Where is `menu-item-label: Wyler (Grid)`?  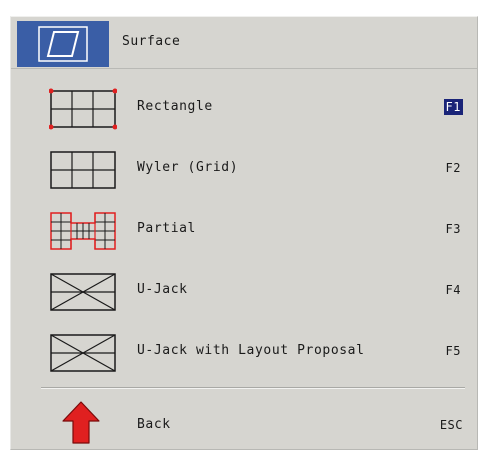 menu-item-label: Wyler (Grid) is located at coordinates (188, 167).